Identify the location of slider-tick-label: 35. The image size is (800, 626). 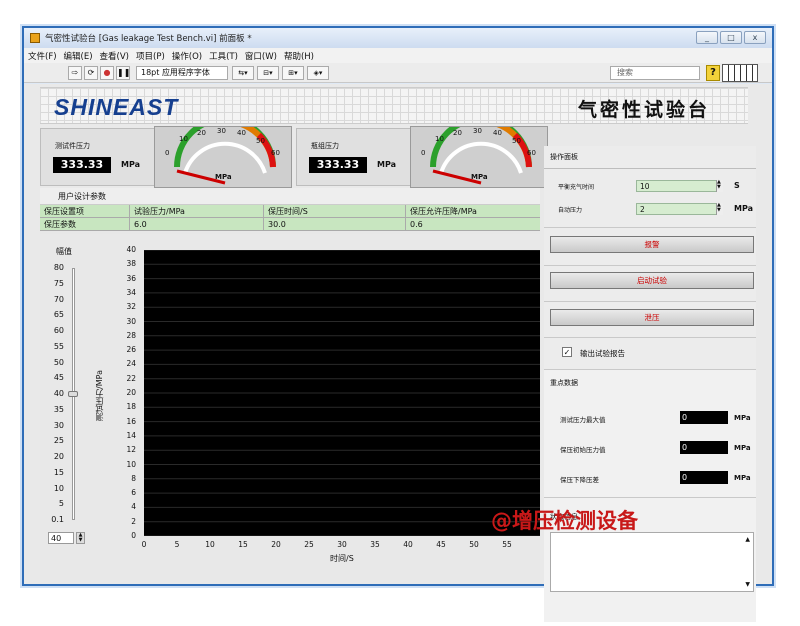
(58, 409).